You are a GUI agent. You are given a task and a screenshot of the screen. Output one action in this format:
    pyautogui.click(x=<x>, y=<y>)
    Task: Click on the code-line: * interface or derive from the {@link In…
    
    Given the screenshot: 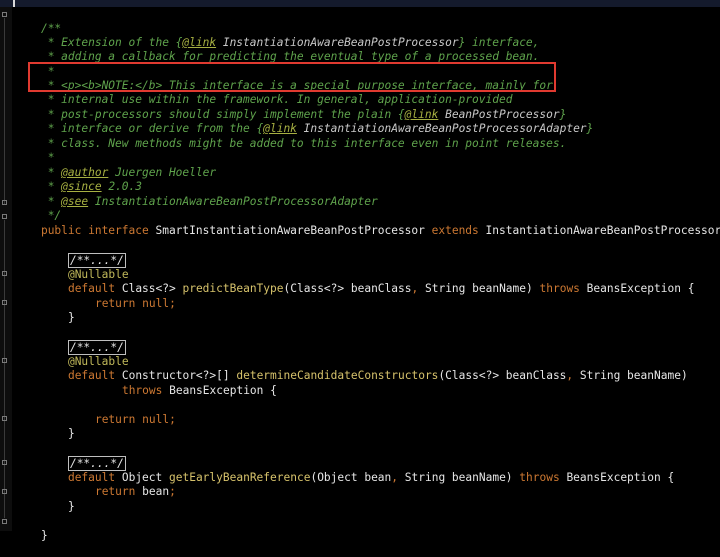 What is the action you would take?
    pyautogui.click(x=304, y=121)
    